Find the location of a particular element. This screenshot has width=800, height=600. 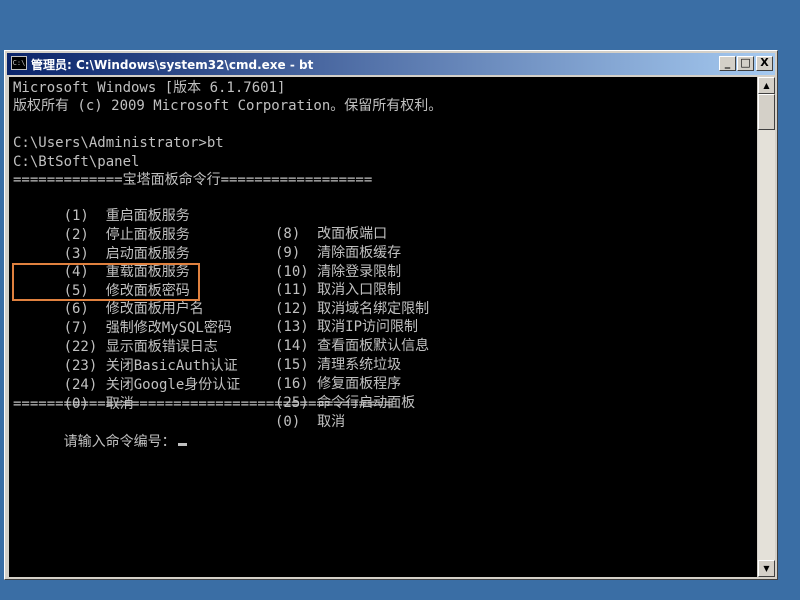

menu-row: (1) 重启面板服务 (8) 改面板端口 is located at coordinates (200, 215).